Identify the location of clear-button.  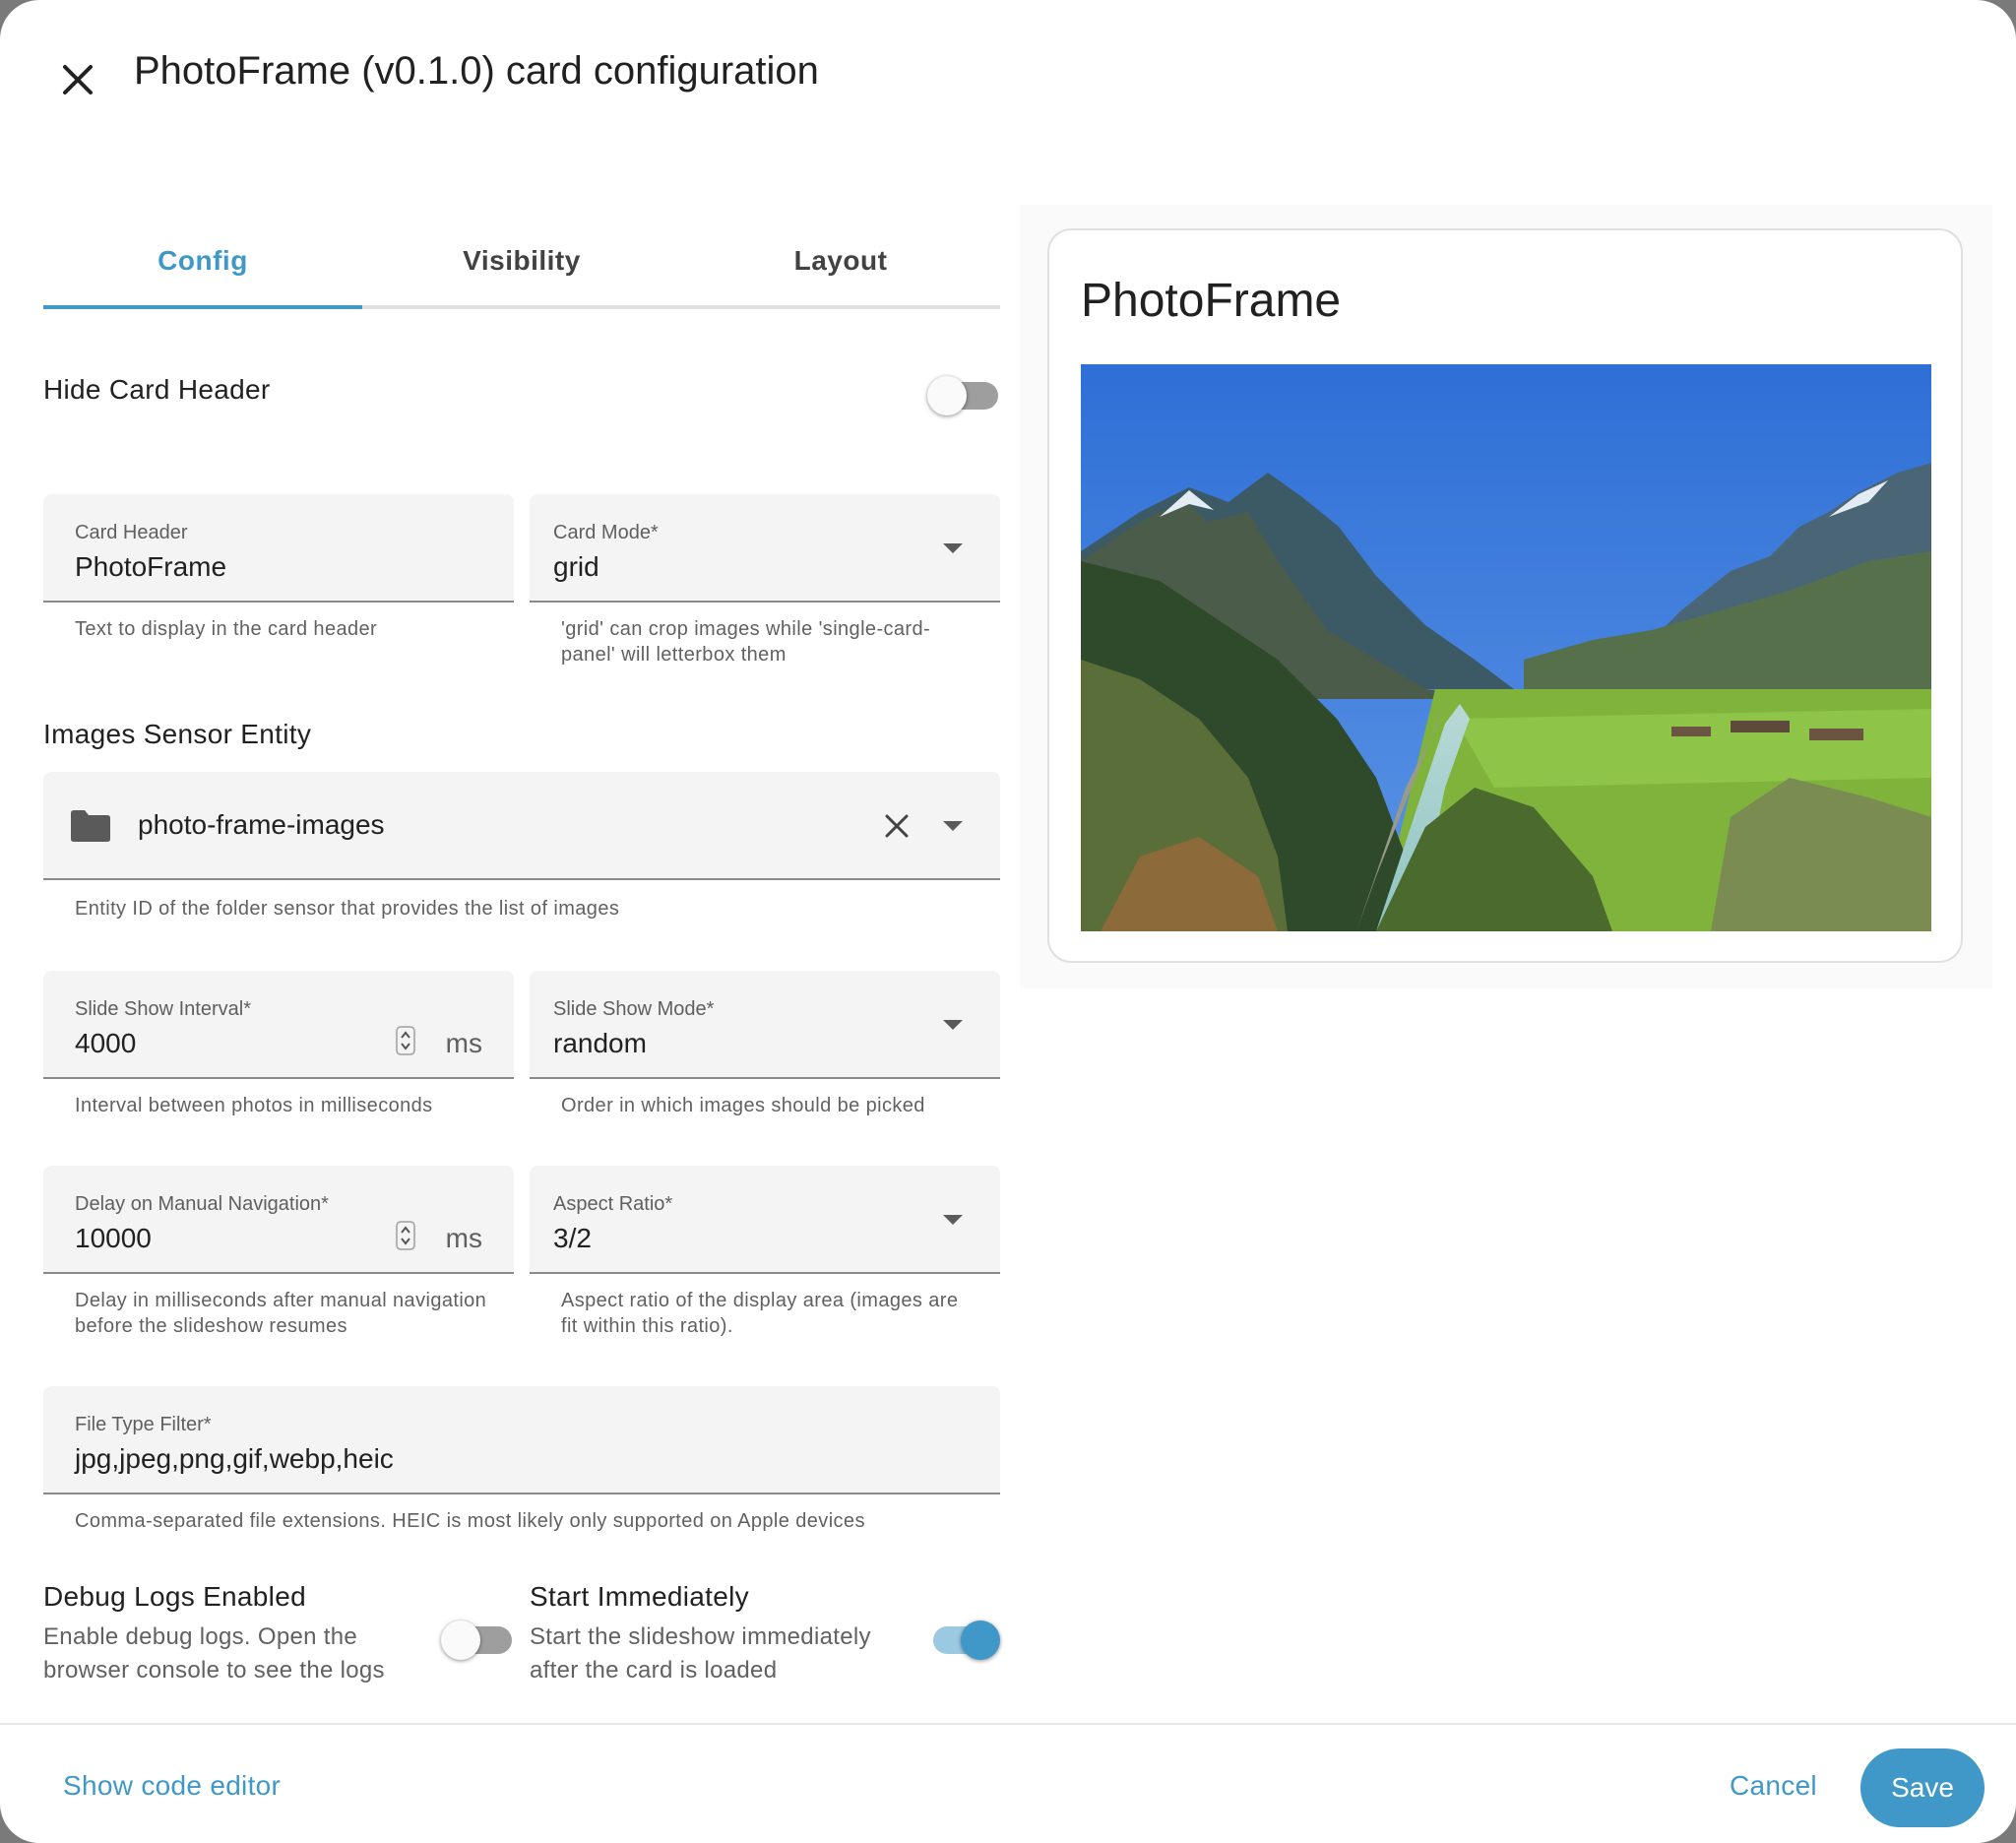
(897, 826).